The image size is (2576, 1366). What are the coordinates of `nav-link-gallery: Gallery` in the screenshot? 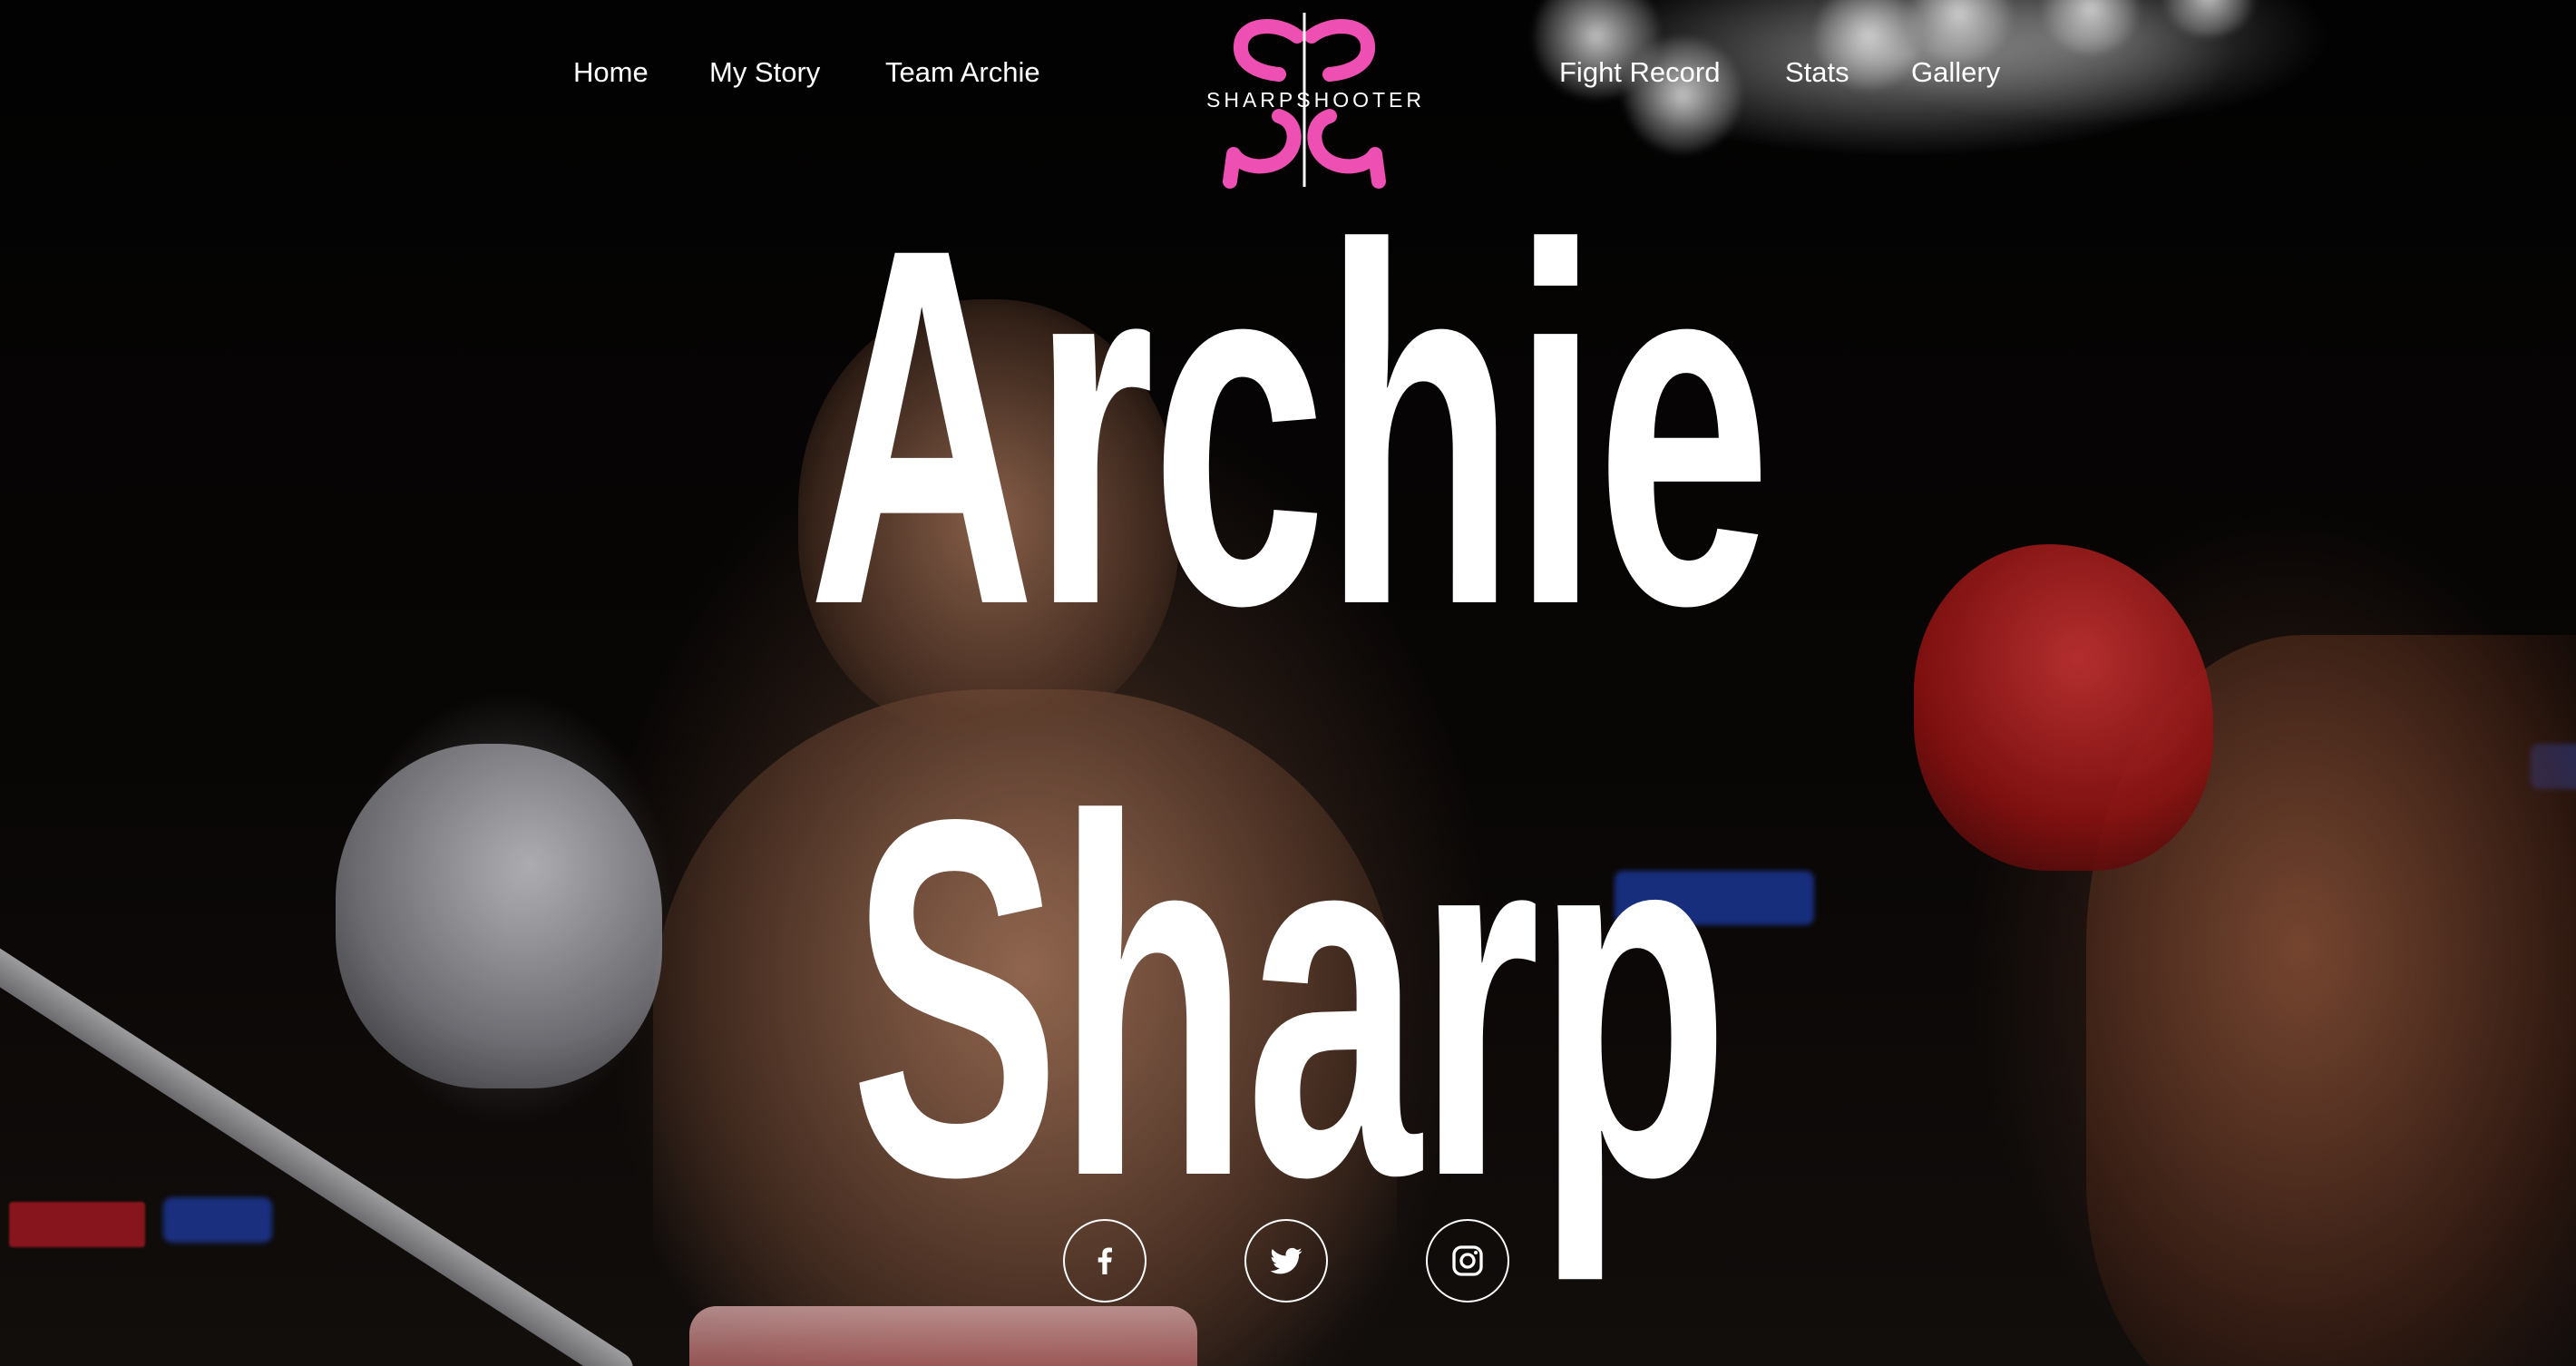 It's located at (1955, 72).